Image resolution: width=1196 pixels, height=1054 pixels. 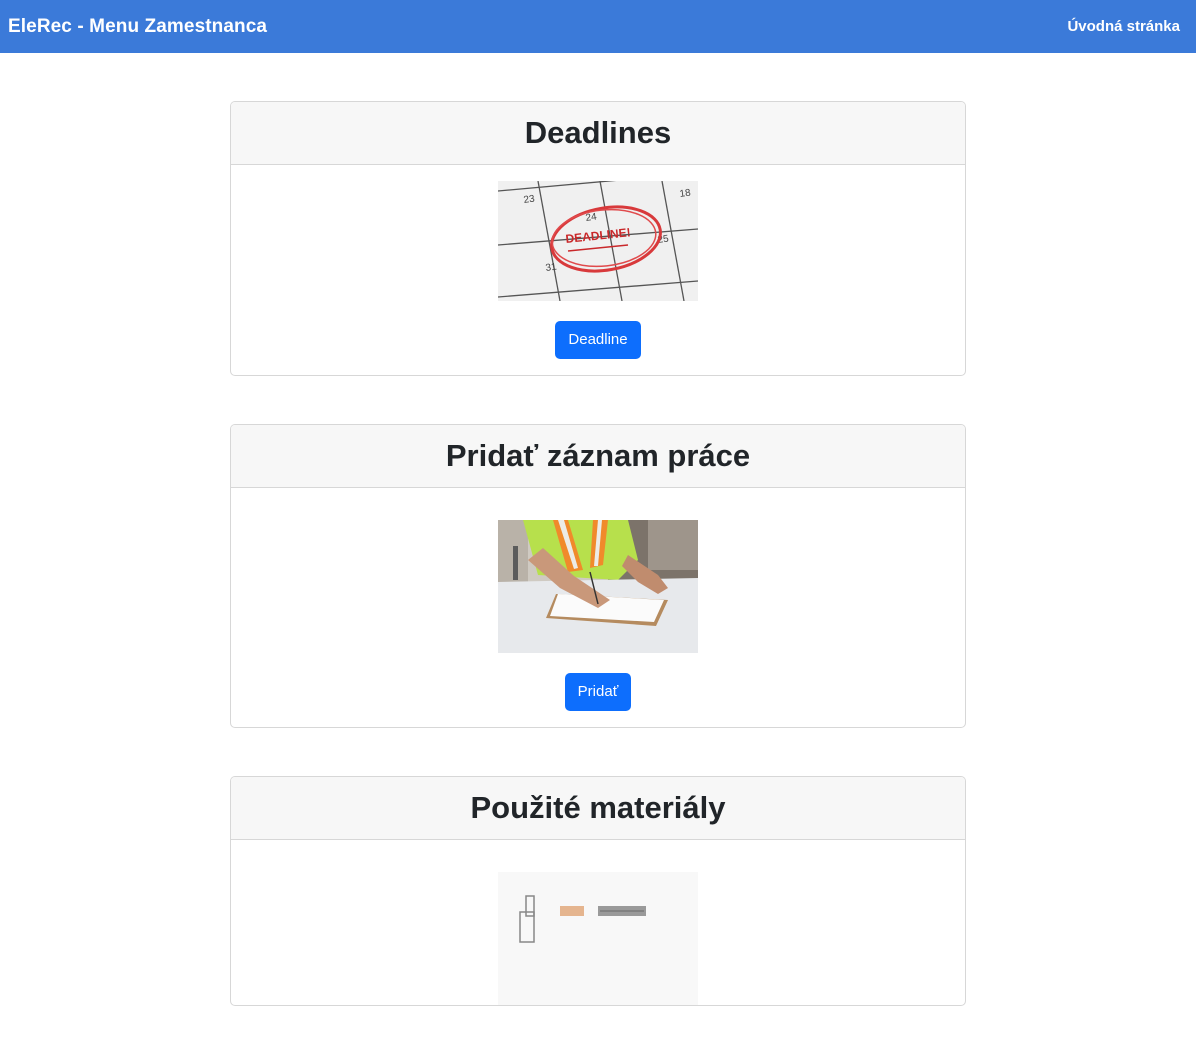 I want to click on card-body: Pridať, so click(x=598, y=607).